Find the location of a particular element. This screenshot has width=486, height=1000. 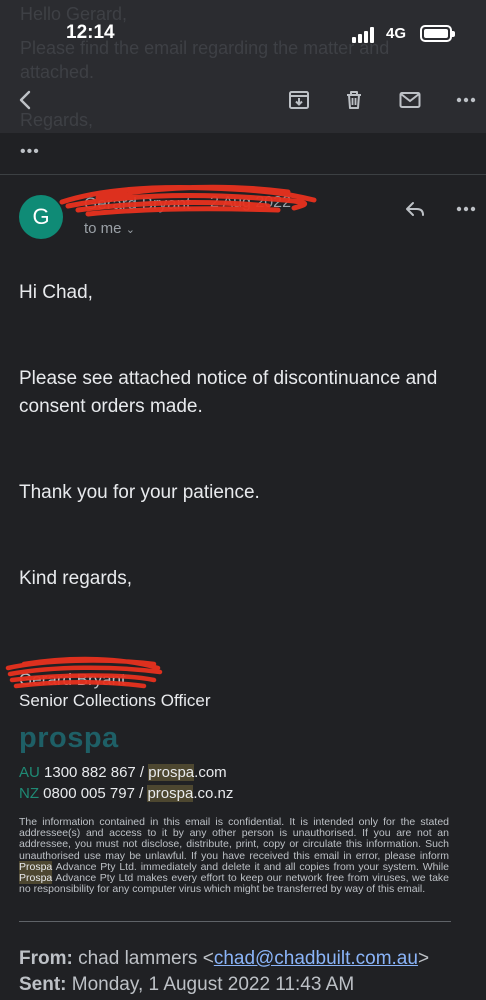

reply-button is located at coordinates (415, 209).